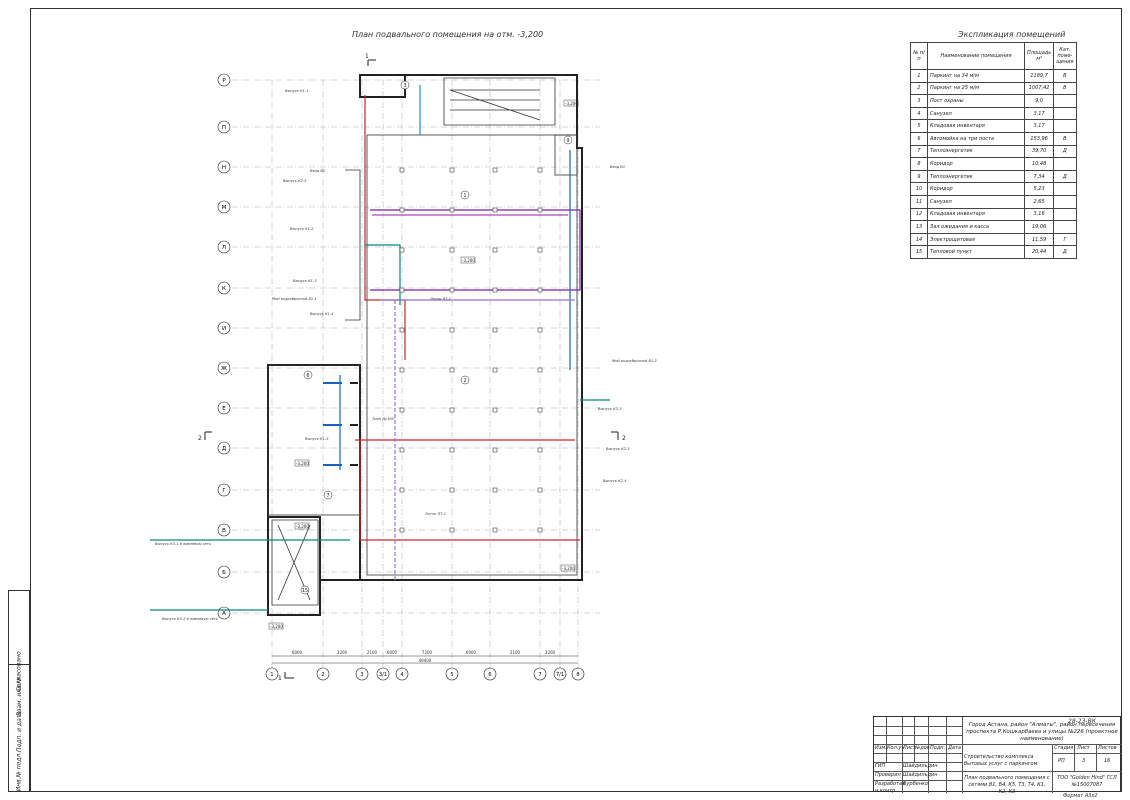 This screenshot has width=1130, height=800. I want to click on axis-label-row: Д, so click(224, 449).